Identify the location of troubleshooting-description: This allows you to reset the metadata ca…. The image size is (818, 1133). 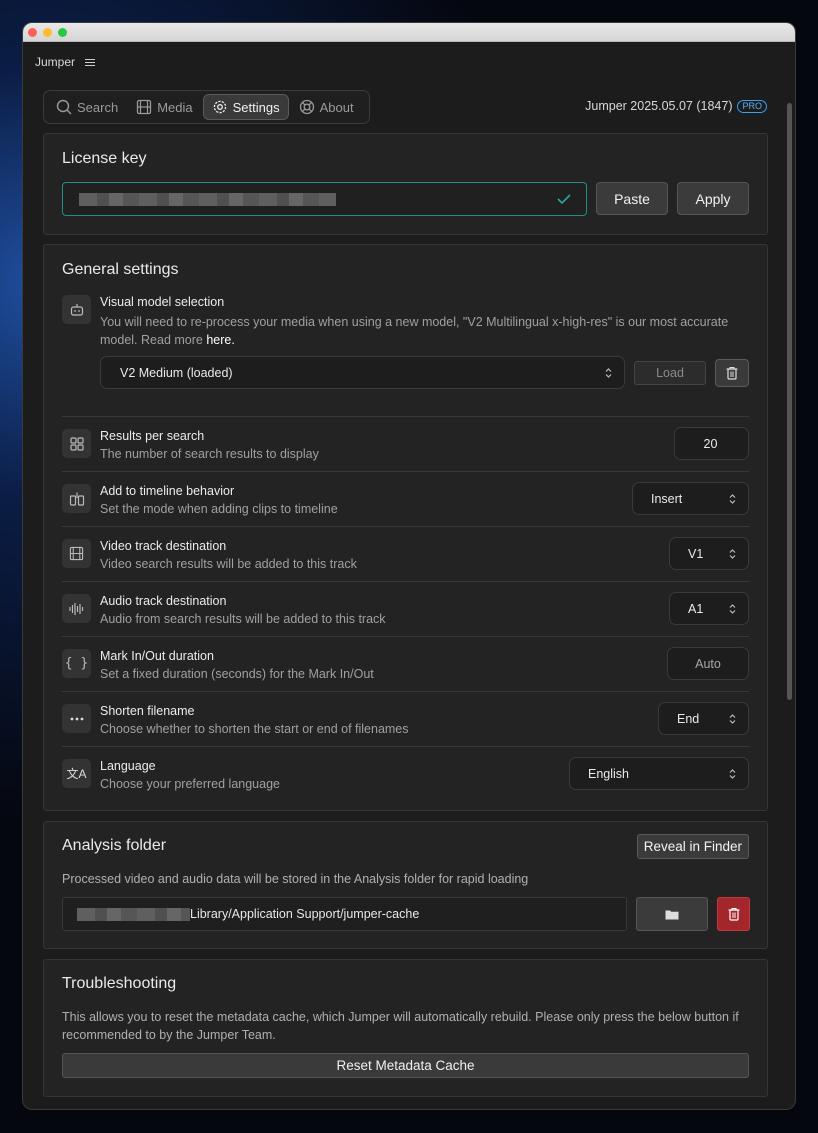
(400, 1026).